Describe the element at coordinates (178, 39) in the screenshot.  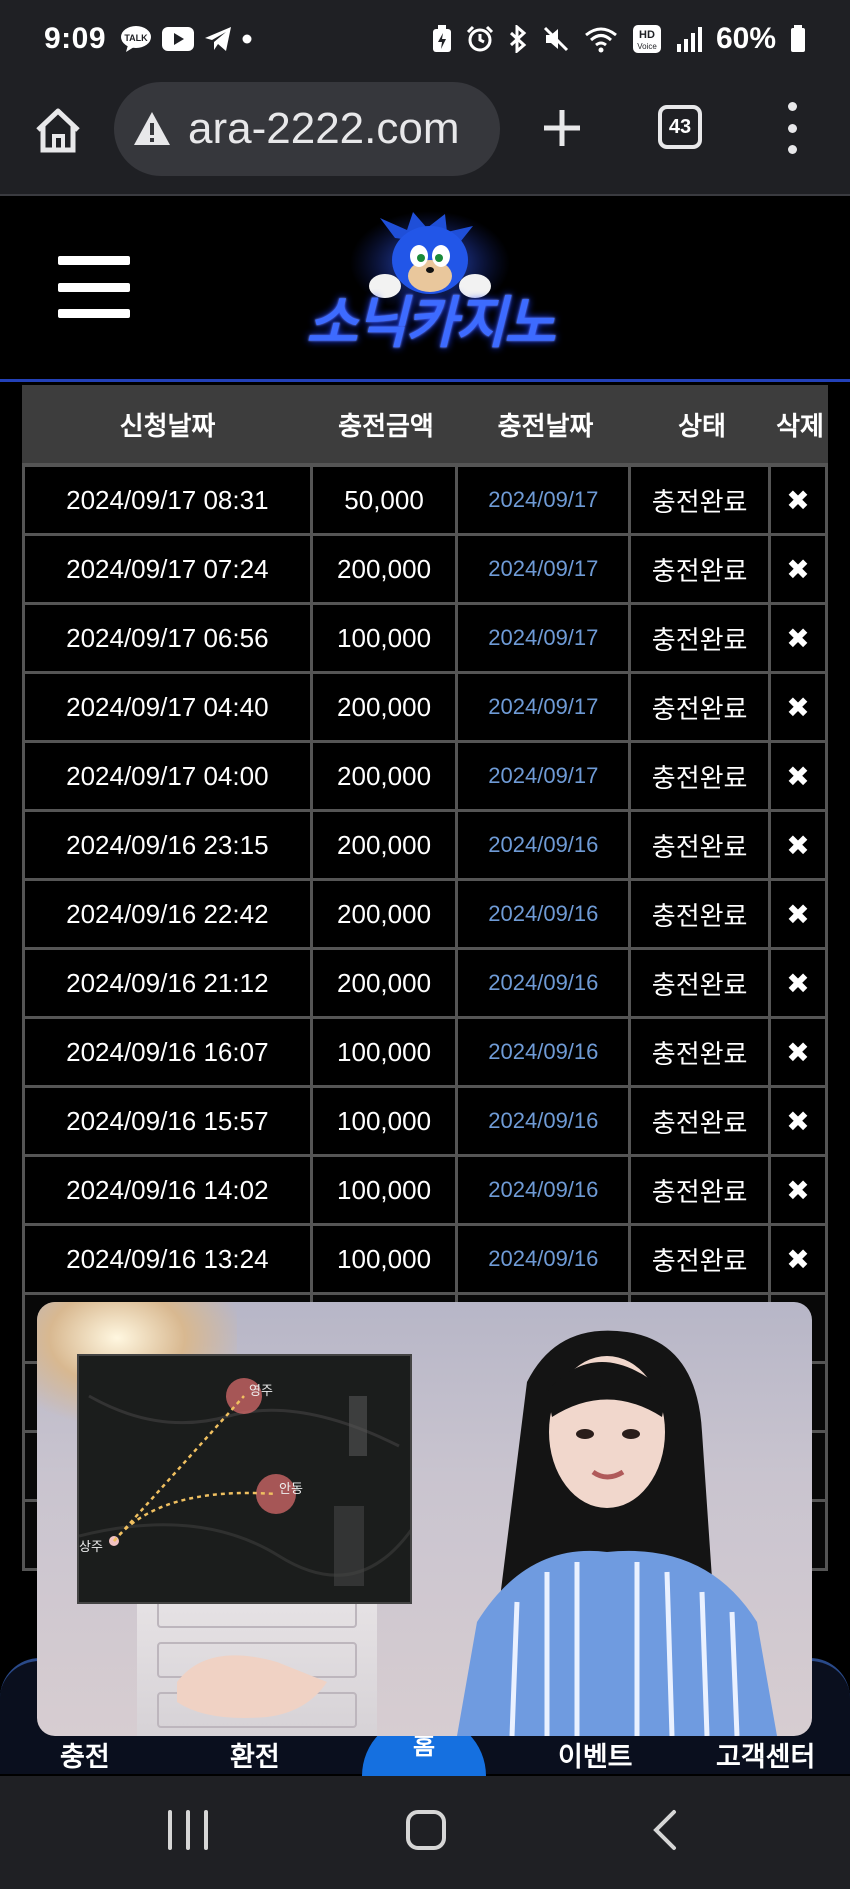
I see `youtube-icon` at that location.